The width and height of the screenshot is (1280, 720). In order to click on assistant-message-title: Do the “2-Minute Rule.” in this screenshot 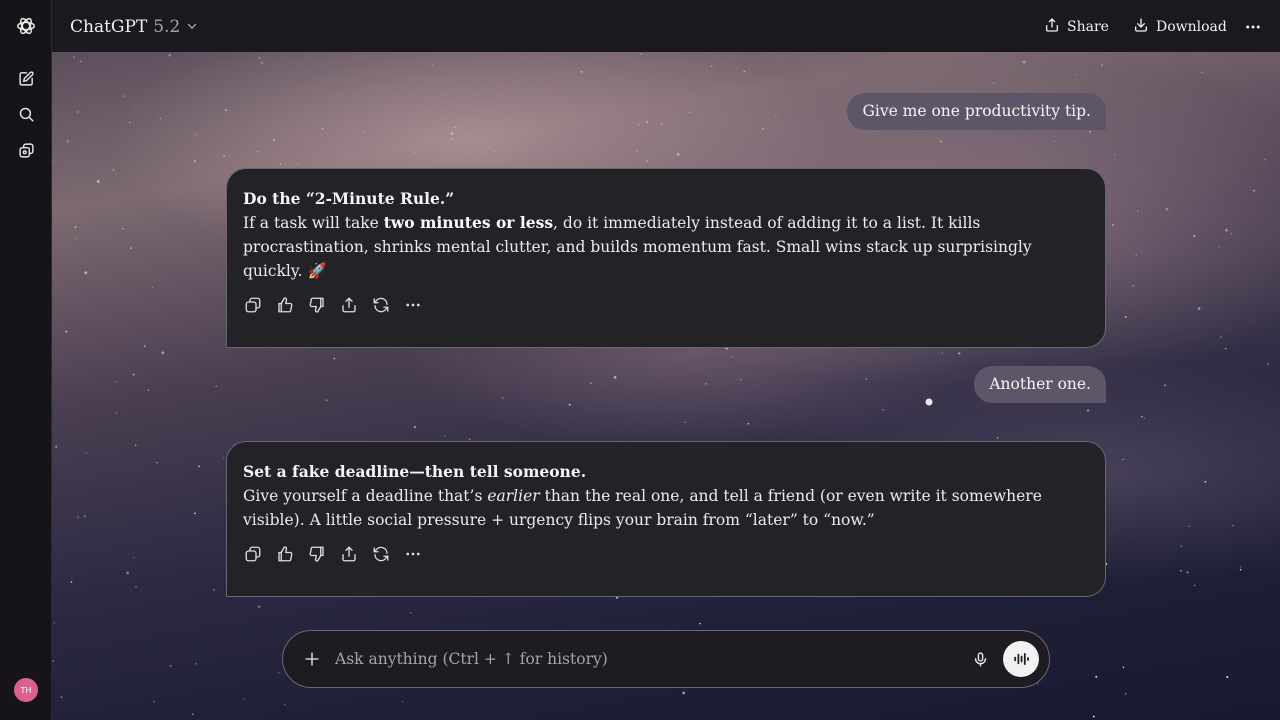, I will do `click(349, 198)`.